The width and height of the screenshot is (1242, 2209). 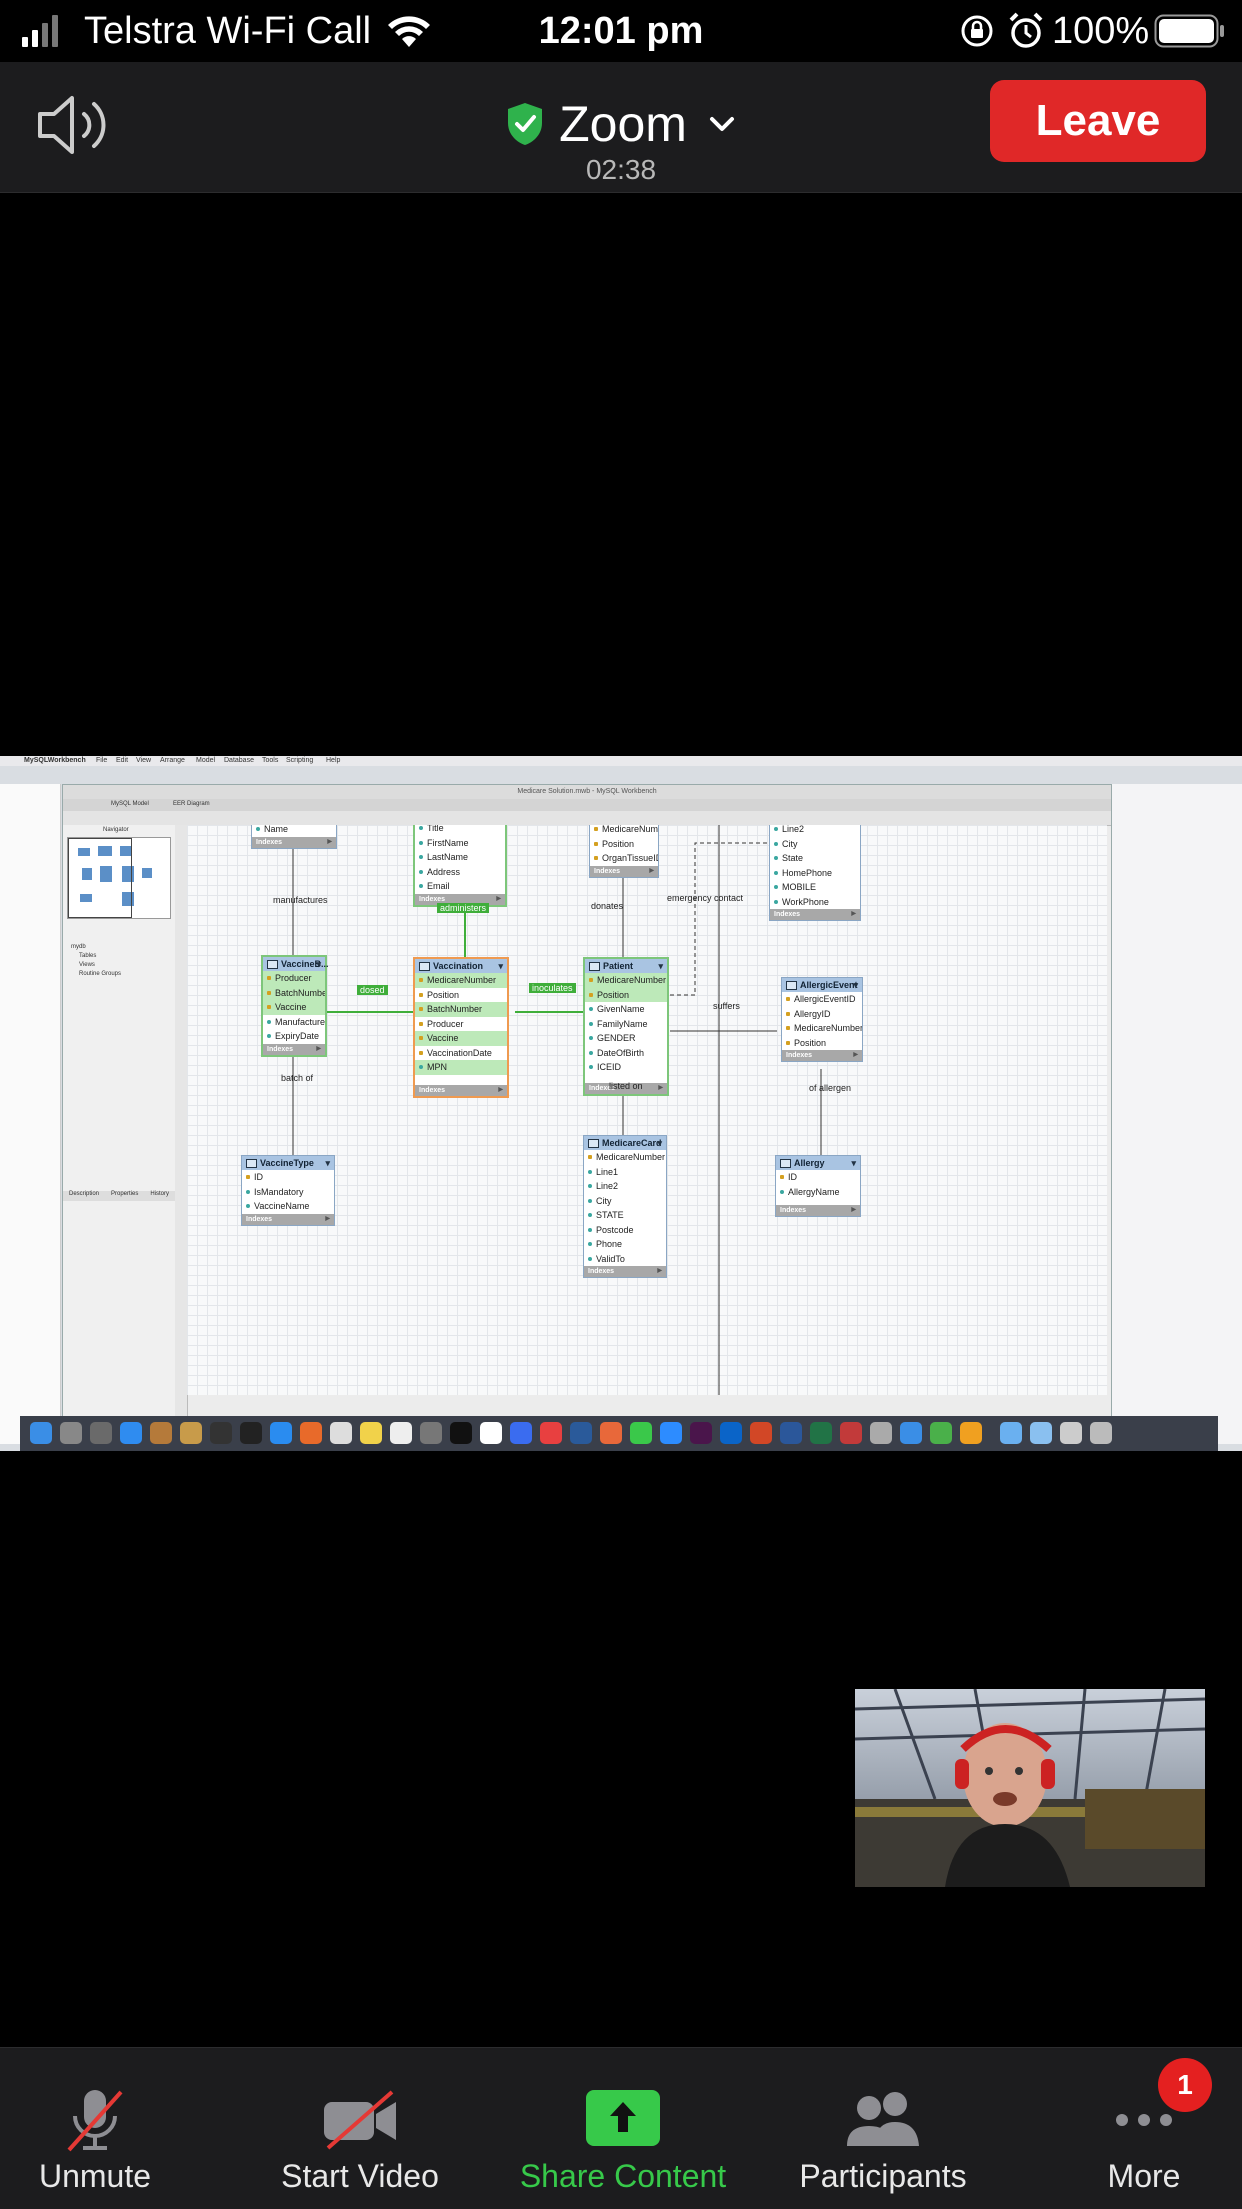 I want to click on share-screen-icon, so click(x=623, y=2118).